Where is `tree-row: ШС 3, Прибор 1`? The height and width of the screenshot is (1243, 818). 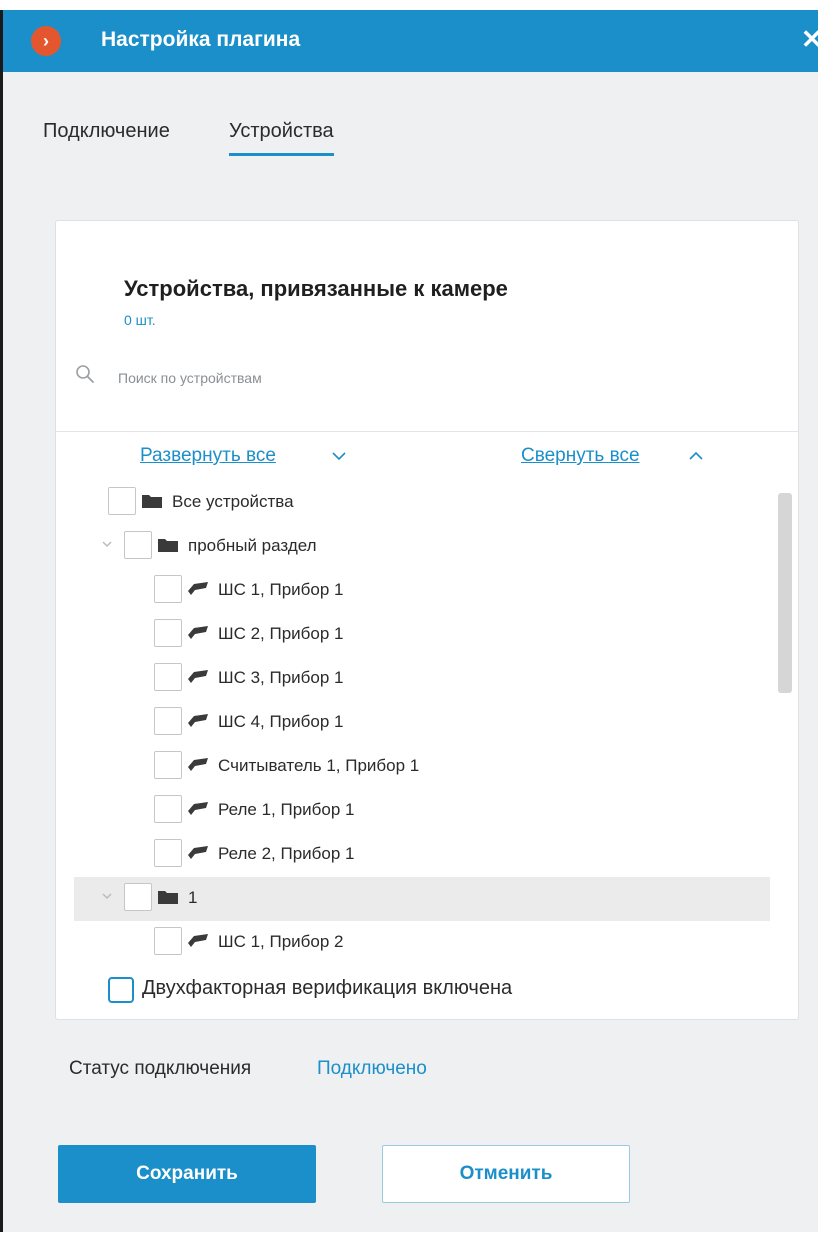 tree-row: ШС 3, Прибор 1 is located at coordinates (422, 679).